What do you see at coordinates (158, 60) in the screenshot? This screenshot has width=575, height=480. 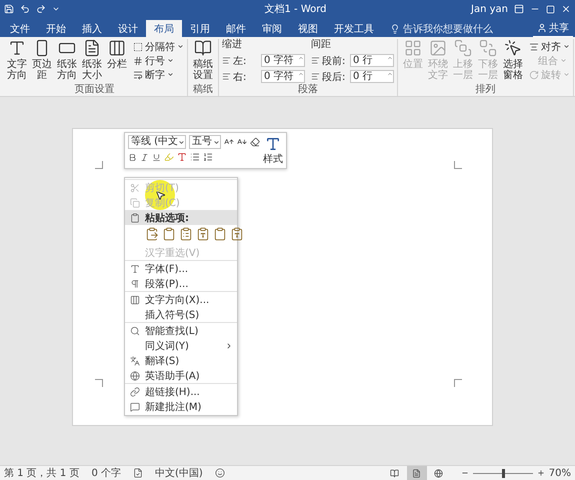 I see `ribbon-button: 行号` at bounding box center [158, 60].